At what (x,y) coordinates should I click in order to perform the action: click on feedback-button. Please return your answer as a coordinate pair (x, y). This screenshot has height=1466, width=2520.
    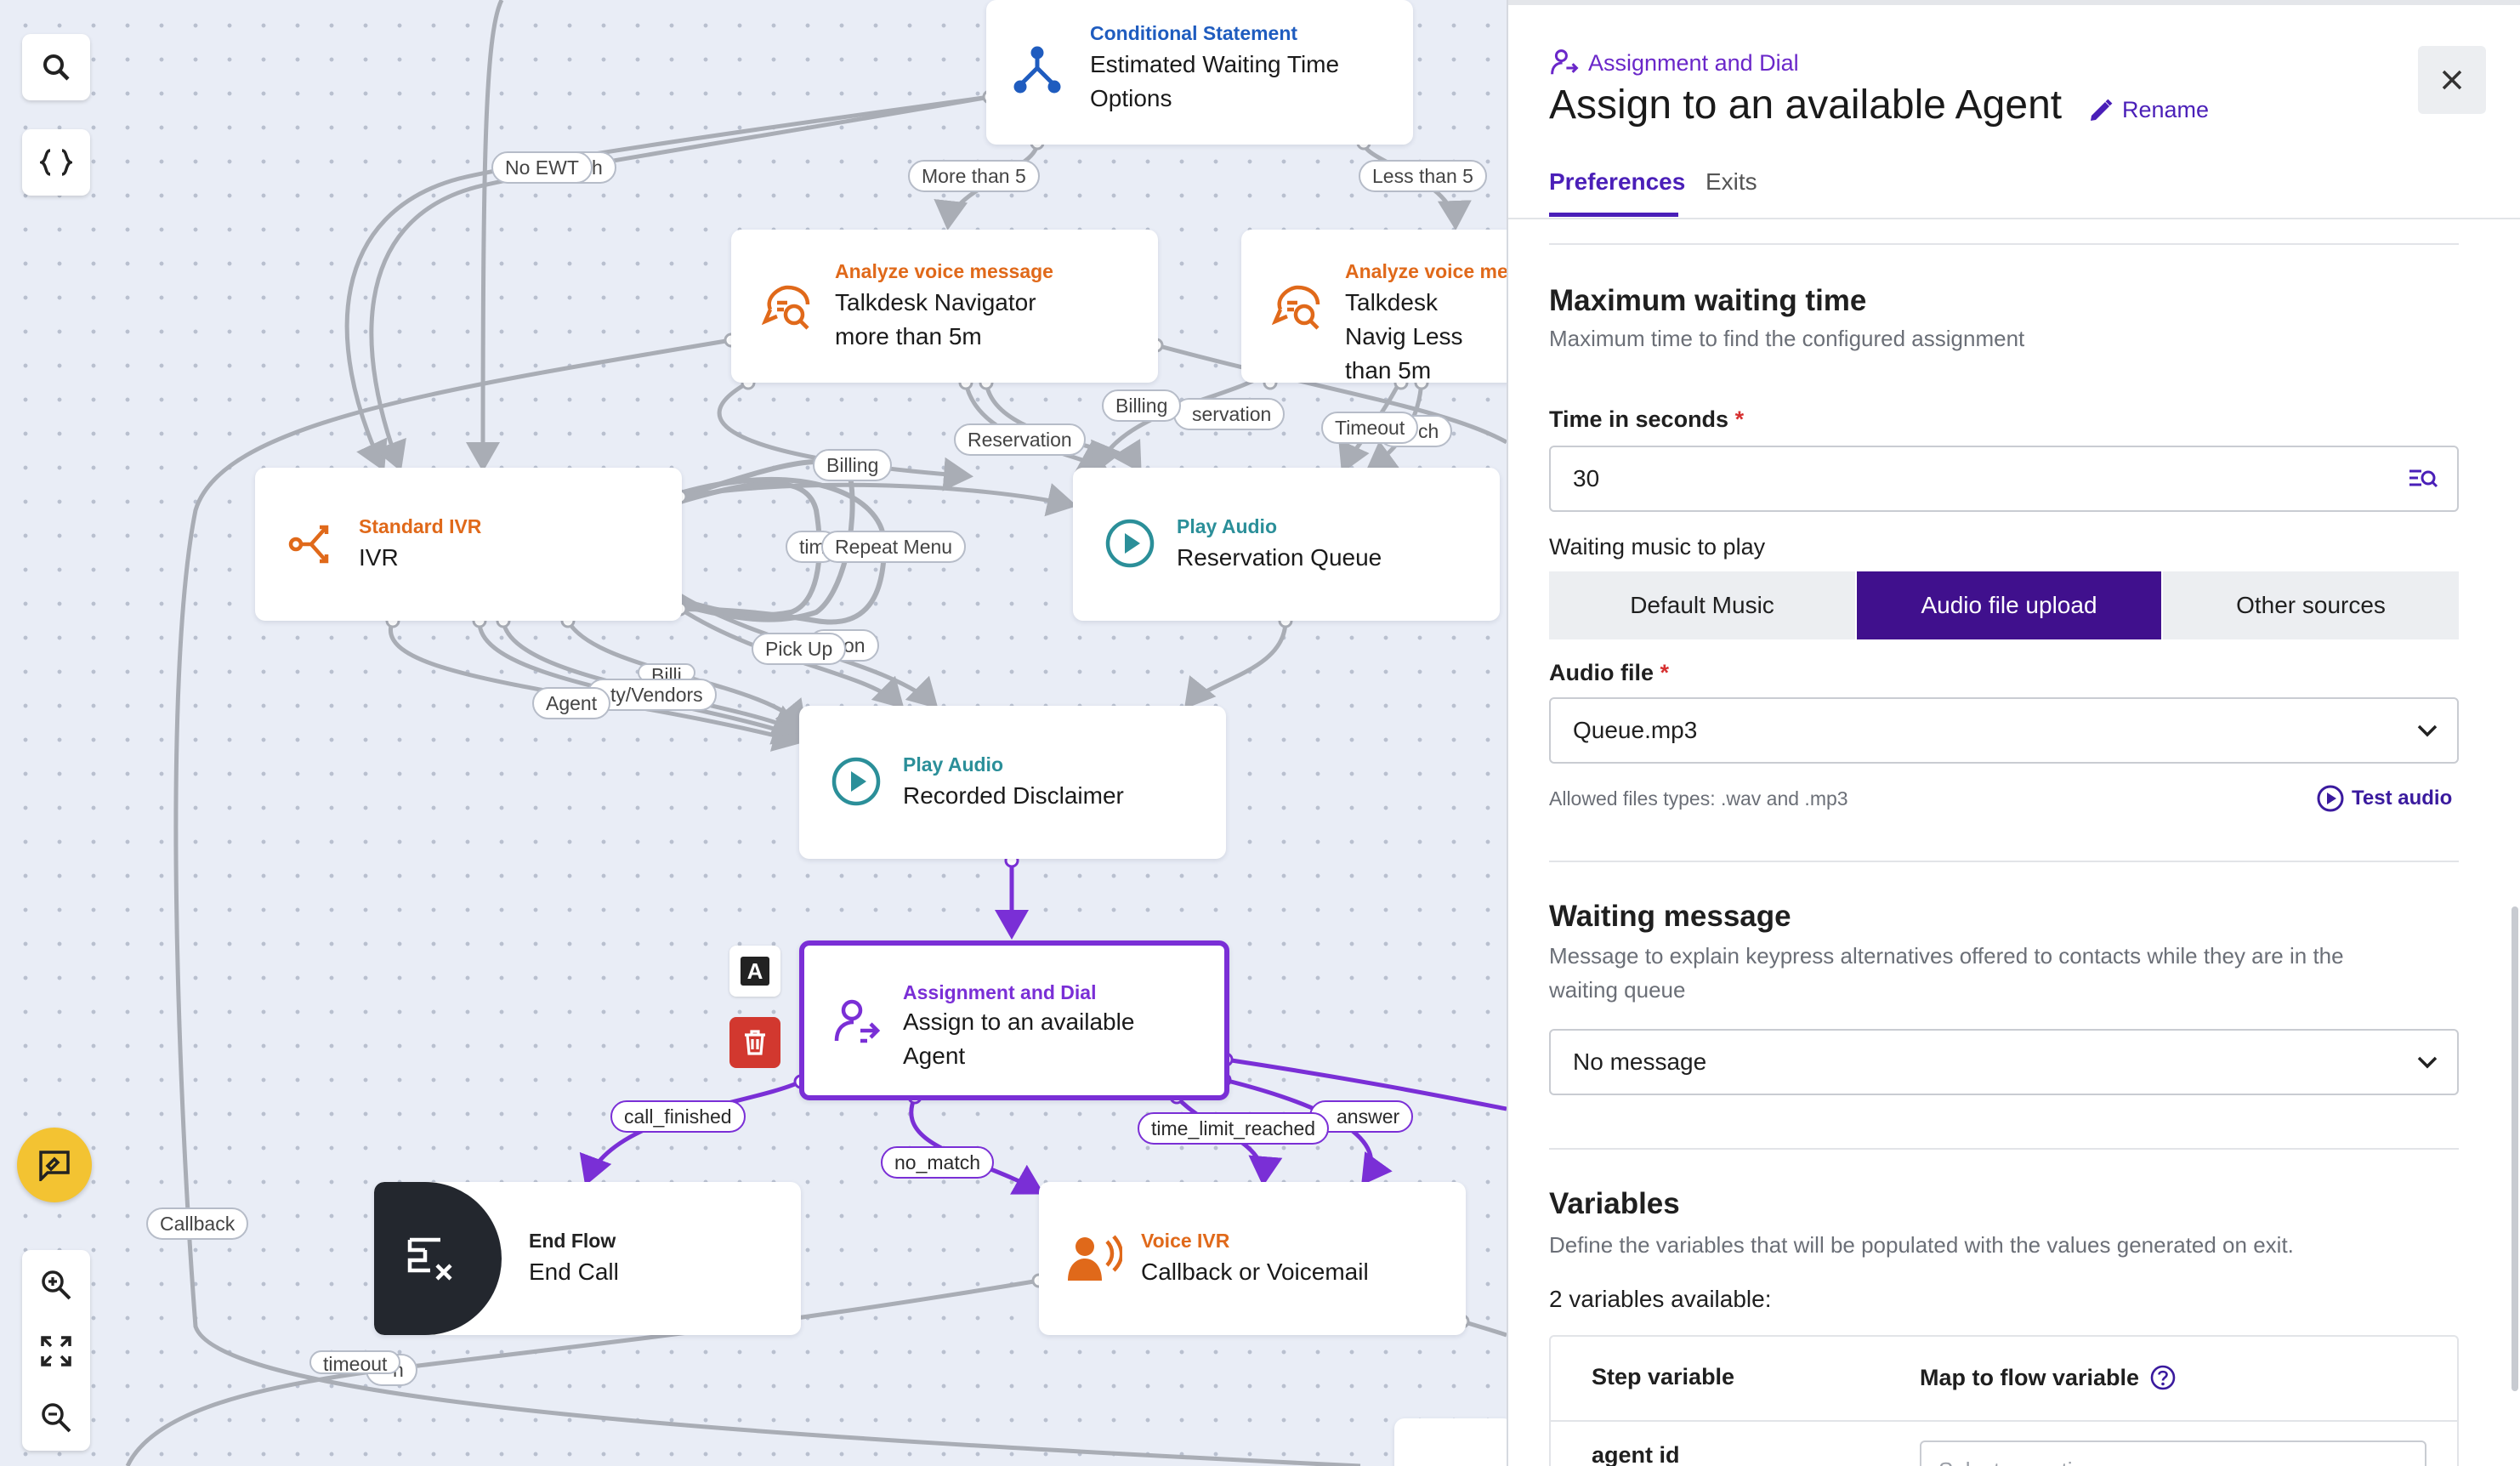
    Looking at the image, I should click on (55, 1165).